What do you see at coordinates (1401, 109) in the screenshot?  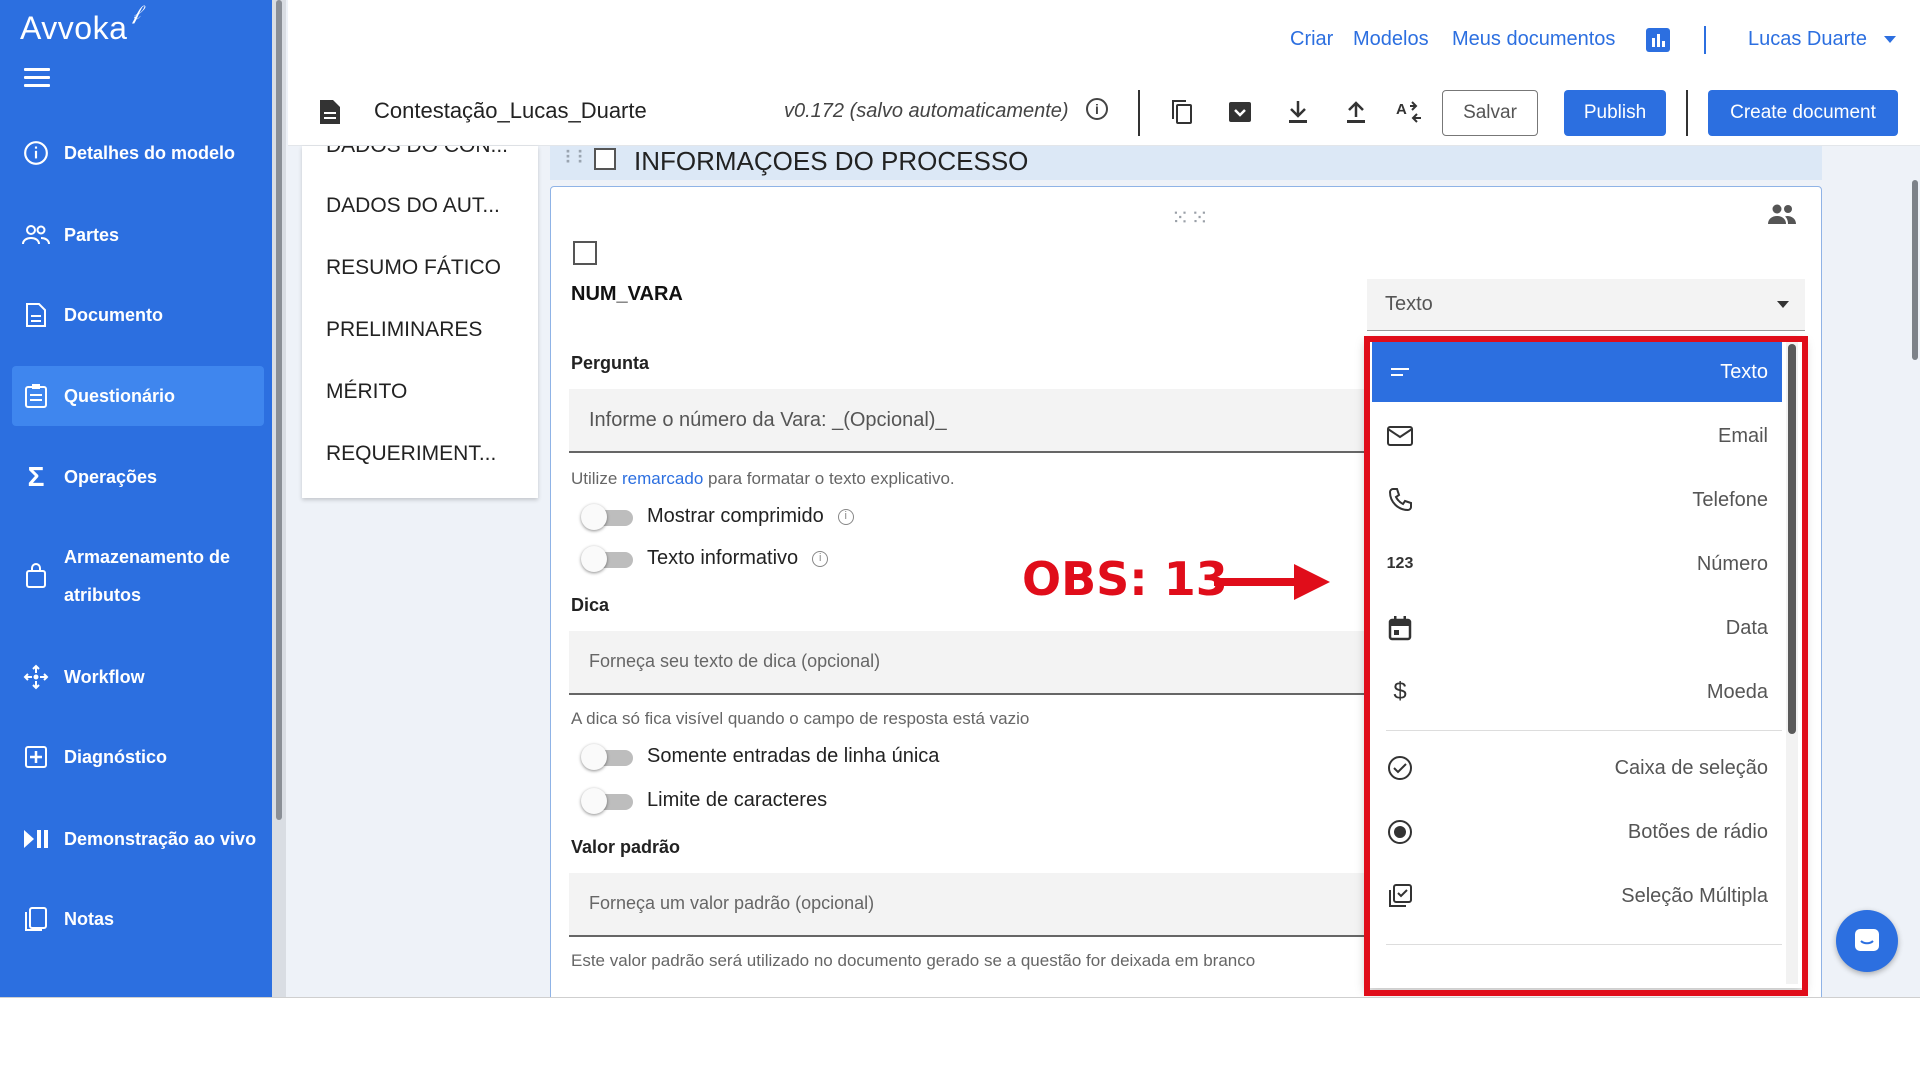 I see `svg-text: A` at bounding box center [1401, 109].